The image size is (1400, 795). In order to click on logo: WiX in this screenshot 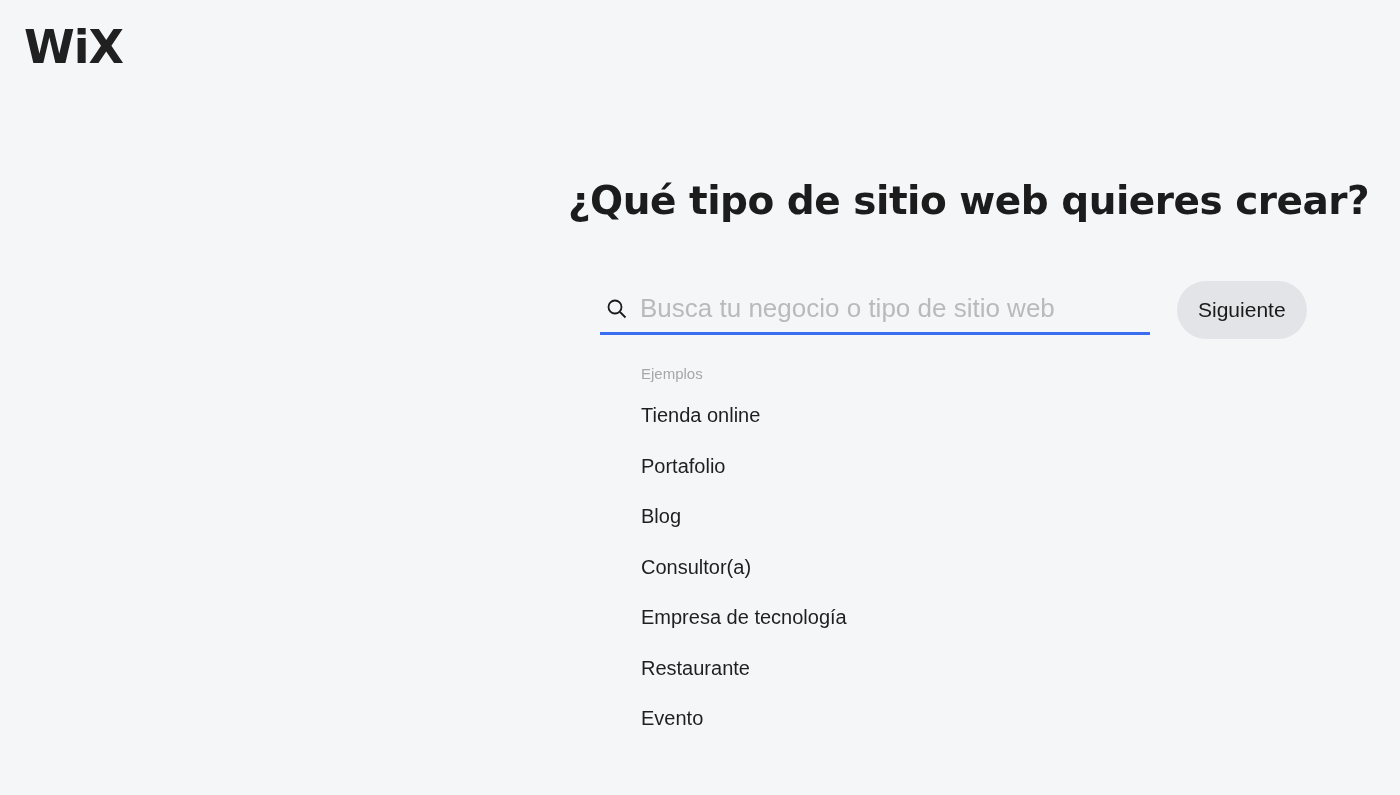, I will do `click(73, 47)`.